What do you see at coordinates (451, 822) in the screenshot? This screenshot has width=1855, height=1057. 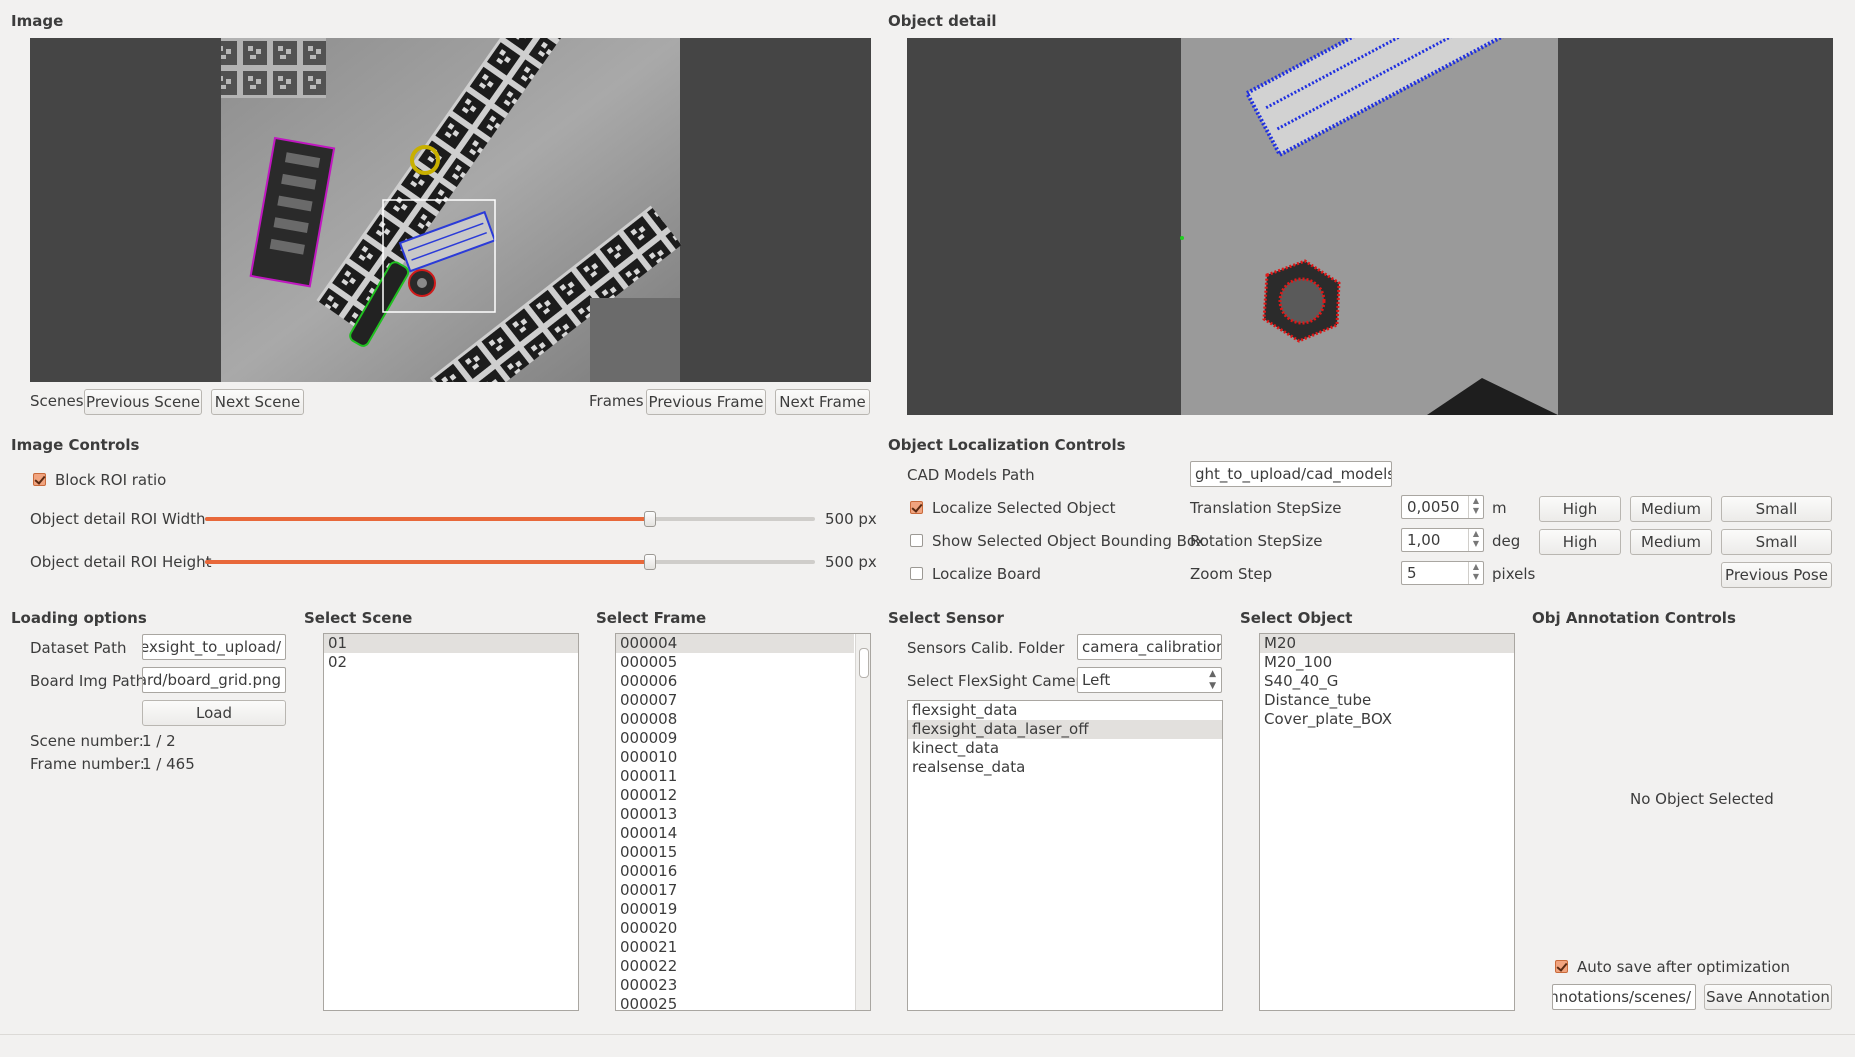 I see `scene-list: 01 02` at bounding box center [451, 822].